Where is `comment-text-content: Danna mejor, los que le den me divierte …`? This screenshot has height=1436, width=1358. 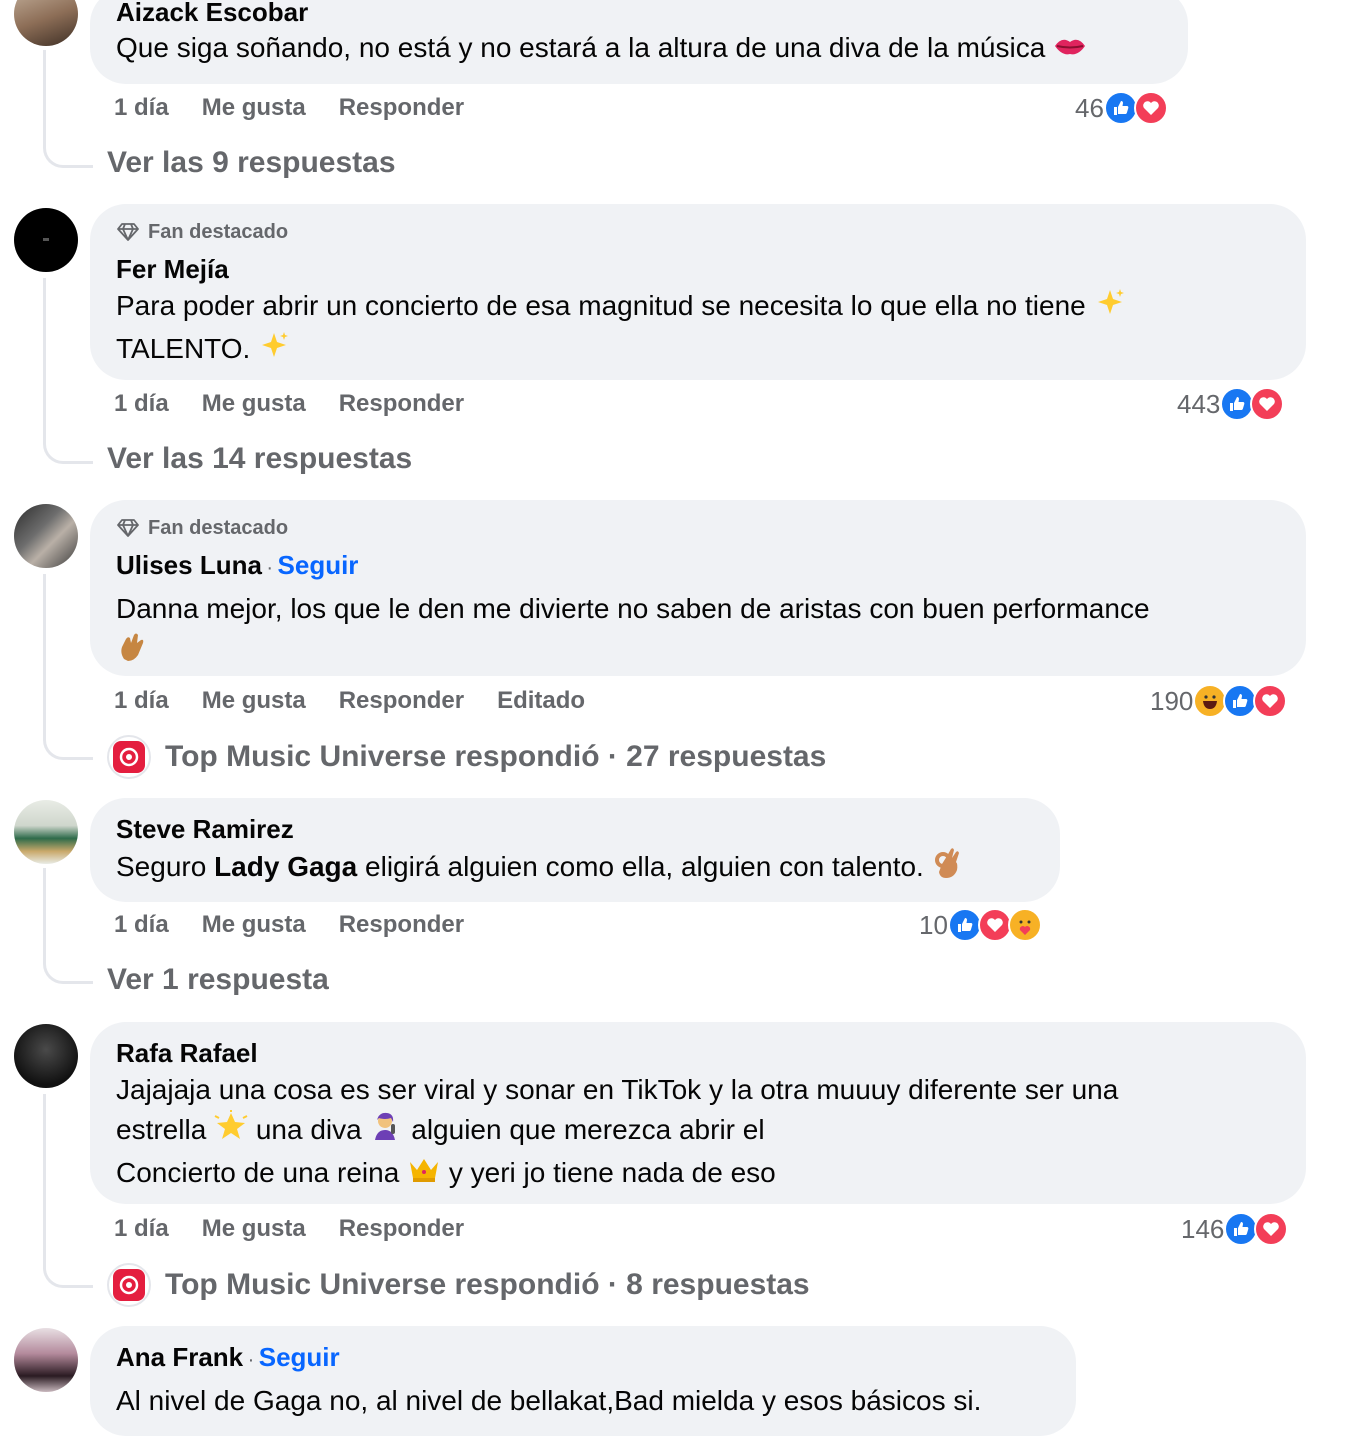 comment-text-content: Danna mejor, los que le den me divierte … is located at coordinates (633, 608).